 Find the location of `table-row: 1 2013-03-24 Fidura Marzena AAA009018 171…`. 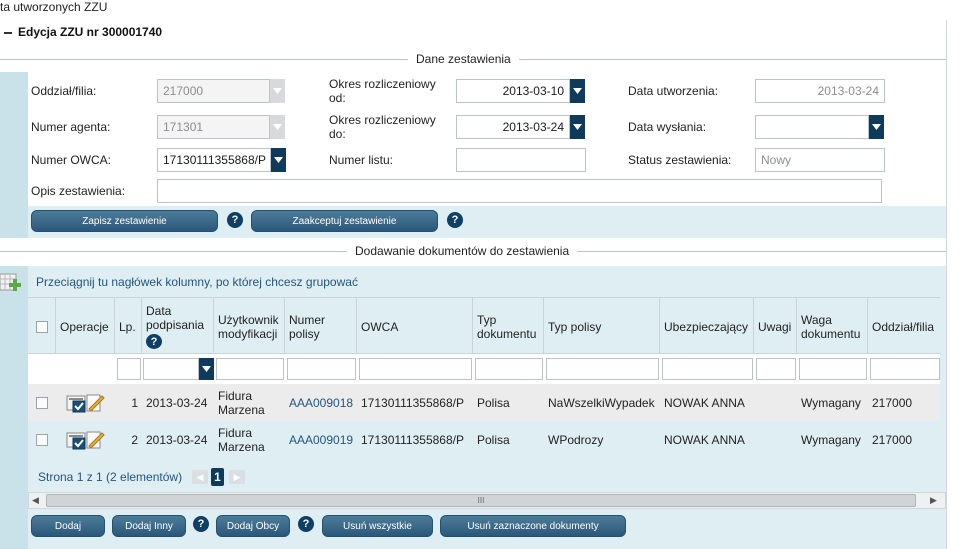

table-row: 1 2013-03-24 Fidura Marzena AAA009018 171… is located at coordinates (484, 402).